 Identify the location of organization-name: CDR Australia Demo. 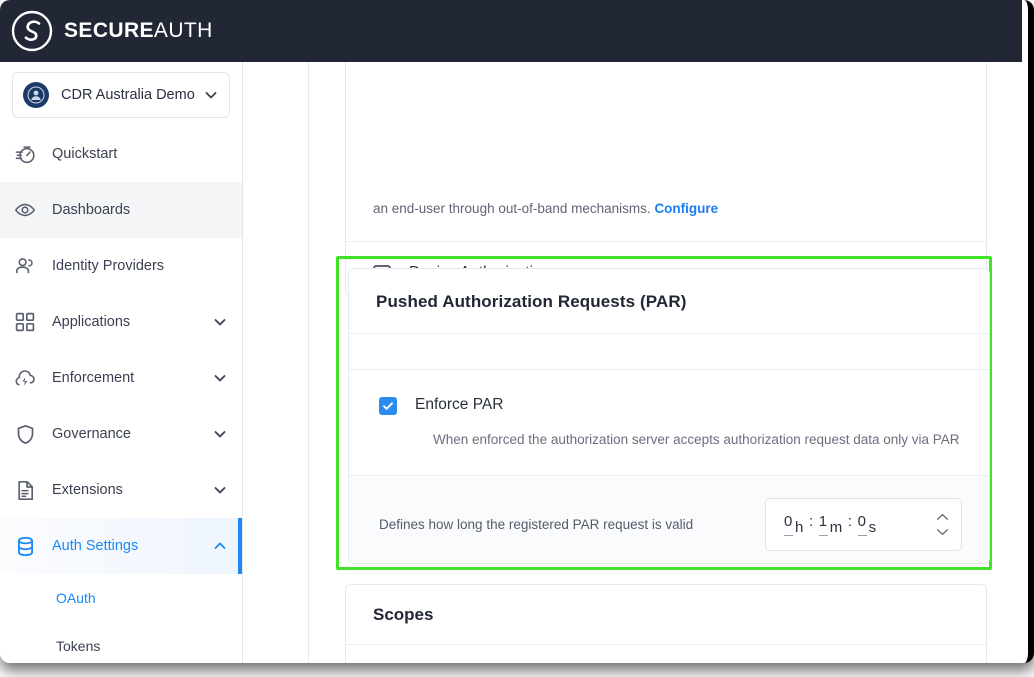
(128, 95).